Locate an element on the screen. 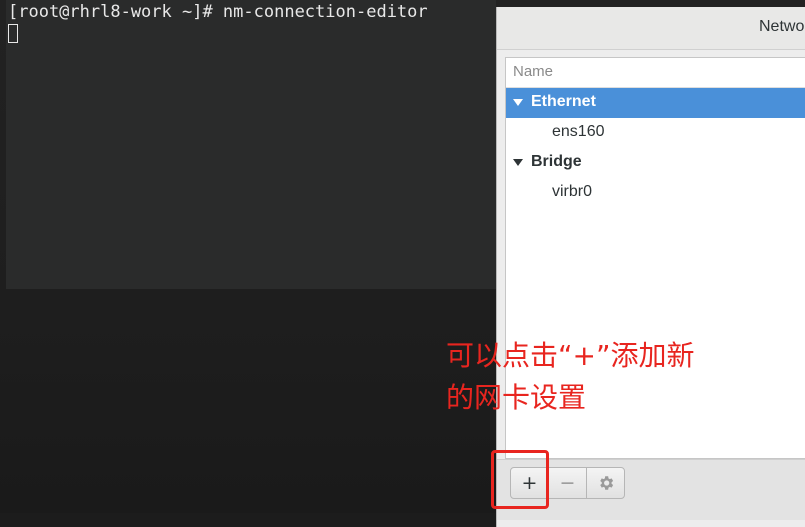 This screenshot has width=805, height=527. column-header-name: Name is located at coordinates (655, 73).